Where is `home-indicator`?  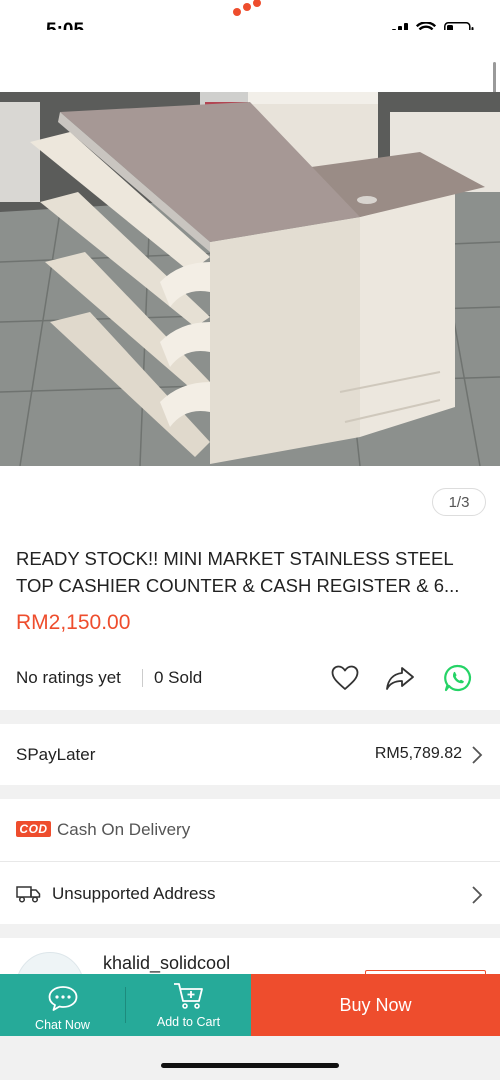
home-indicator is located at coordinates (250, 1065).